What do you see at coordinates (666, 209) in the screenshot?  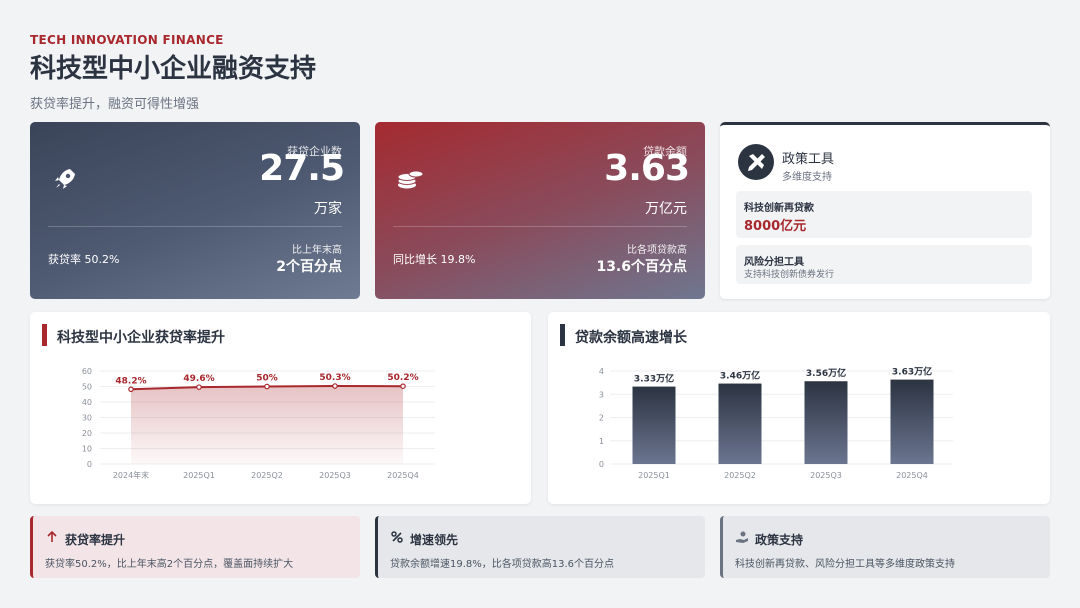 I see `kpi-unit: 万亿元` at bounding box center [666, 209].